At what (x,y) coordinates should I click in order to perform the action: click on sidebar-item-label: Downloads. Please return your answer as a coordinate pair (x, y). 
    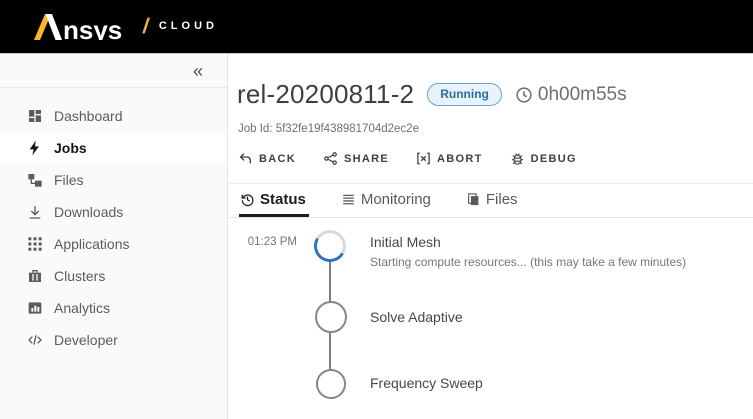
    Looking at the image, I should click on (89, 212).